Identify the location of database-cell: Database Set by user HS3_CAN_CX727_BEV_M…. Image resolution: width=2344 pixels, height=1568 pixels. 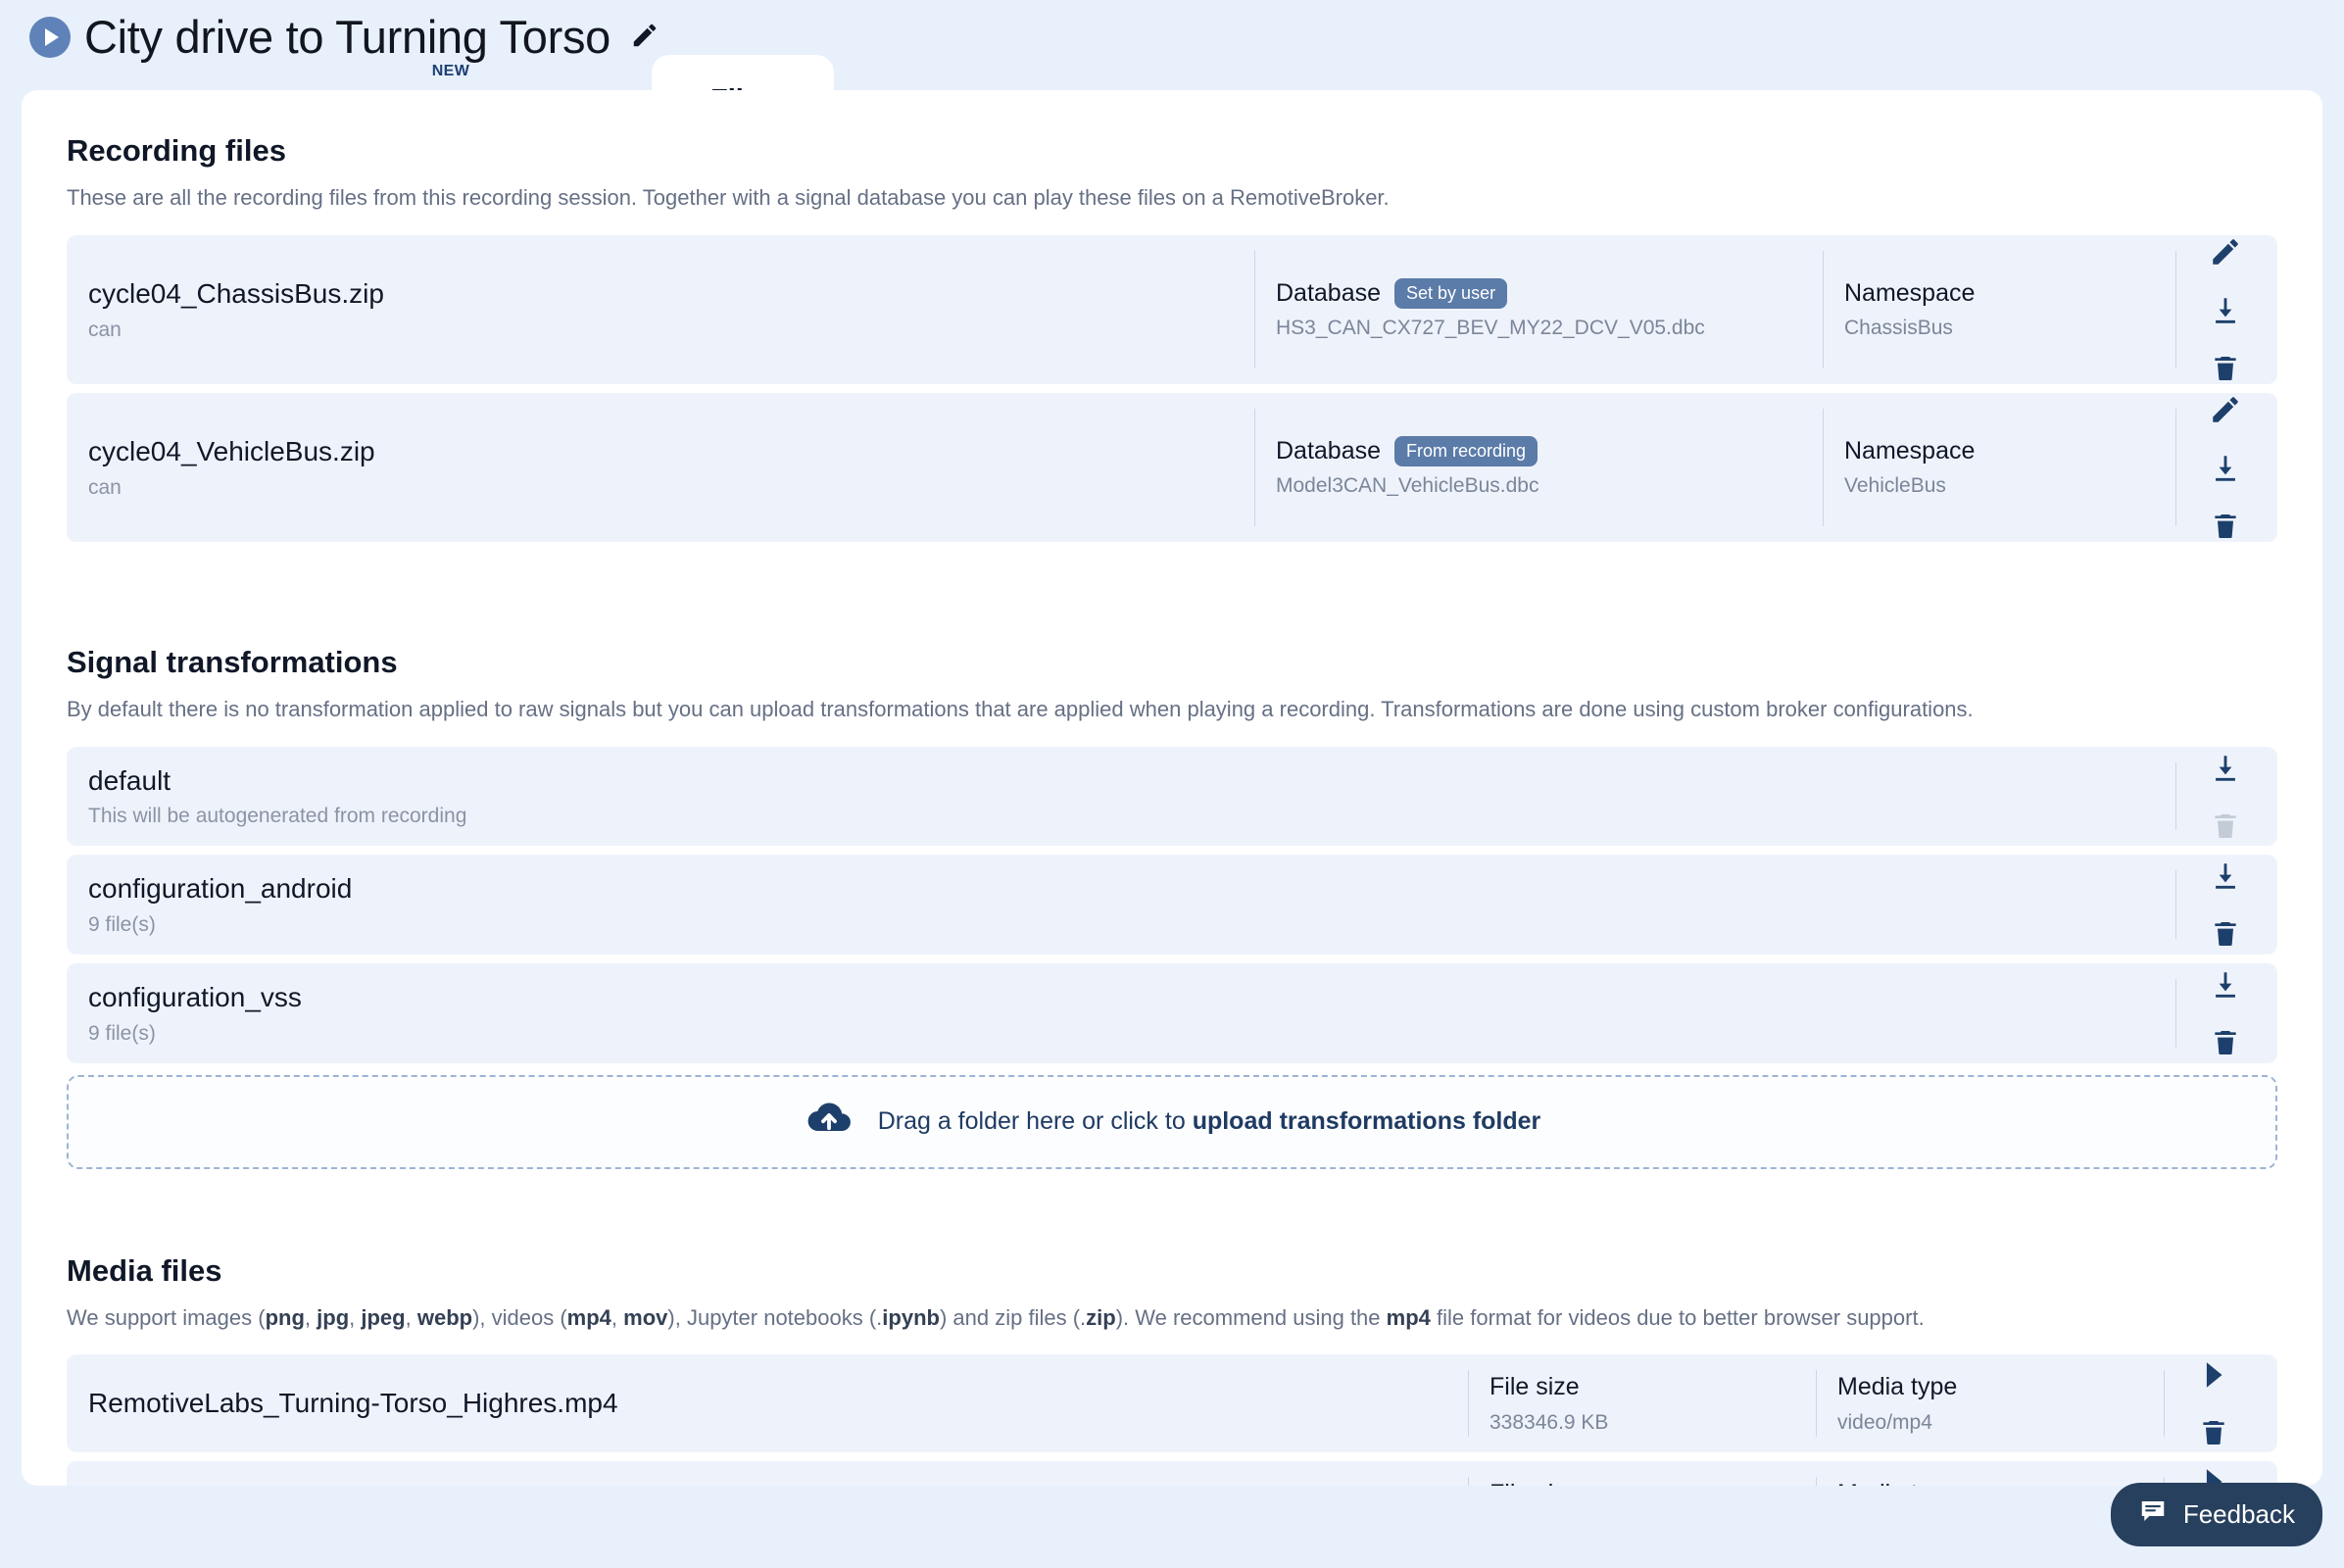
(1539, 309).